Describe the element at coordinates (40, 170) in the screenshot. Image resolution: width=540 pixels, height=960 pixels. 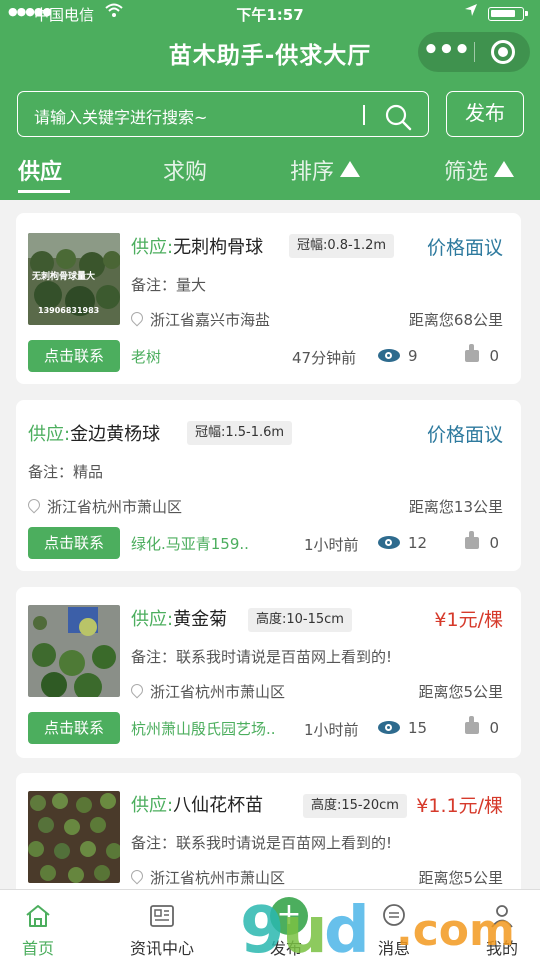
I see `tab-supply: 供应` at that location.